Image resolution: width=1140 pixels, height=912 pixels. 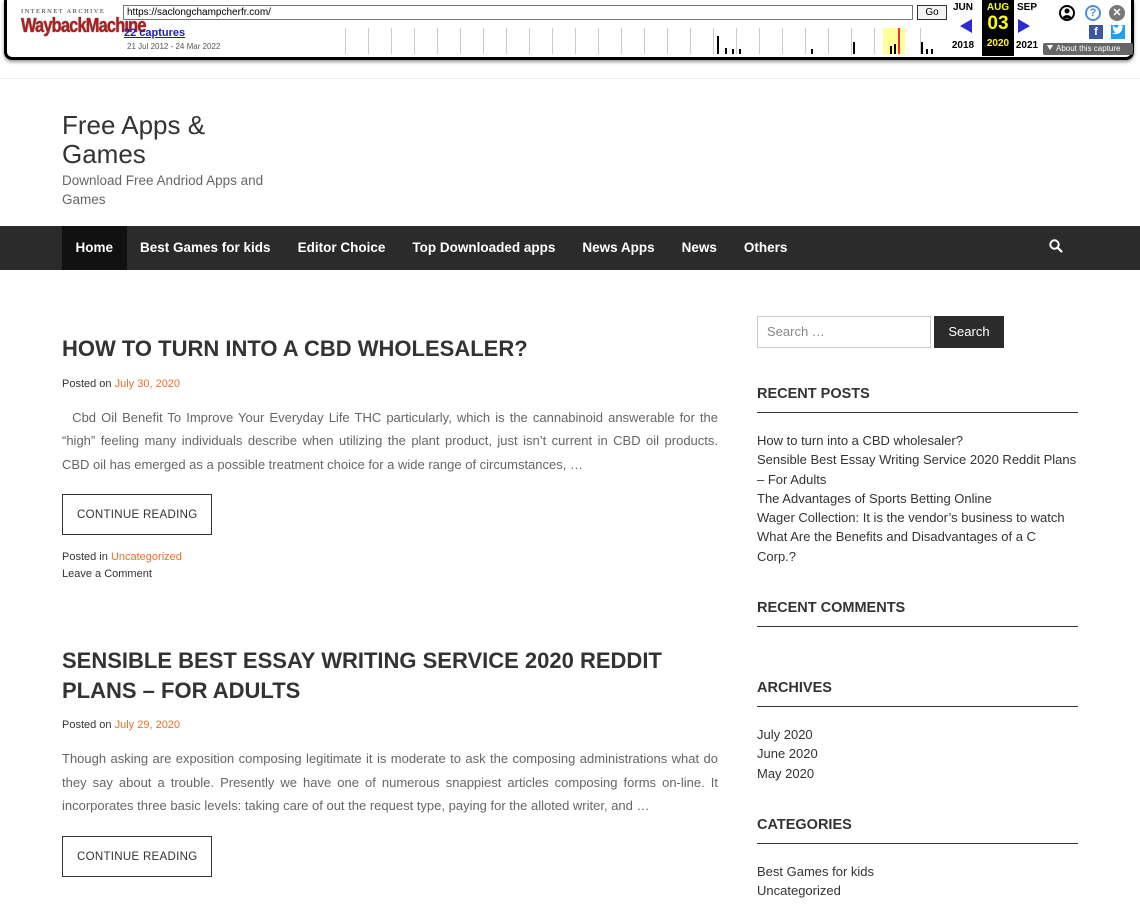 What do you see at coordinates (146, 557) in the screenshot?
I see `post-category-link: Uncategorized` at bounding box center [146, 557].